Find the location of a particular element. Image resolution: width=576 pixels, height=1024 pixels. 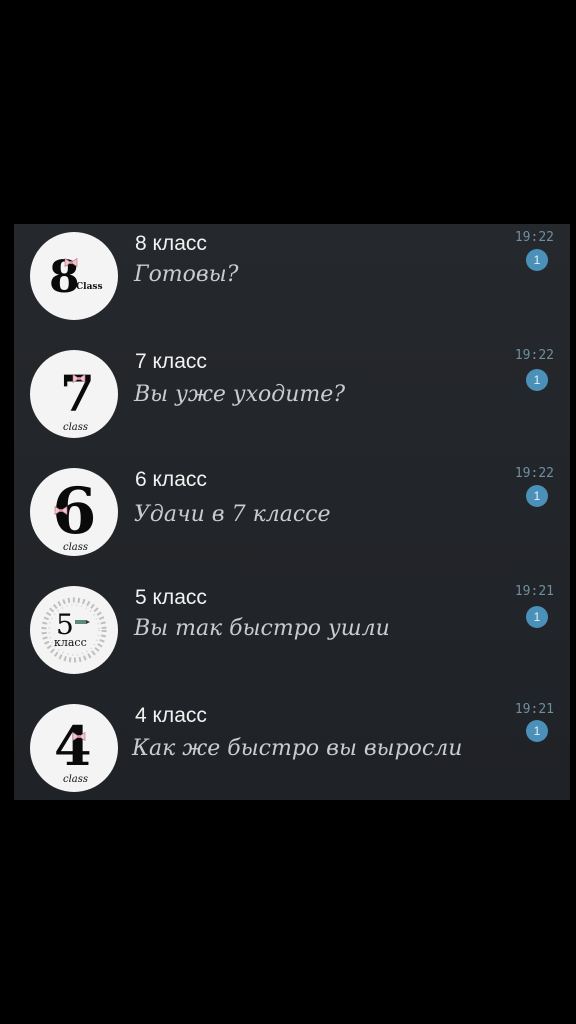

avatar-digit: 7 is located at coordinates (77, 393).